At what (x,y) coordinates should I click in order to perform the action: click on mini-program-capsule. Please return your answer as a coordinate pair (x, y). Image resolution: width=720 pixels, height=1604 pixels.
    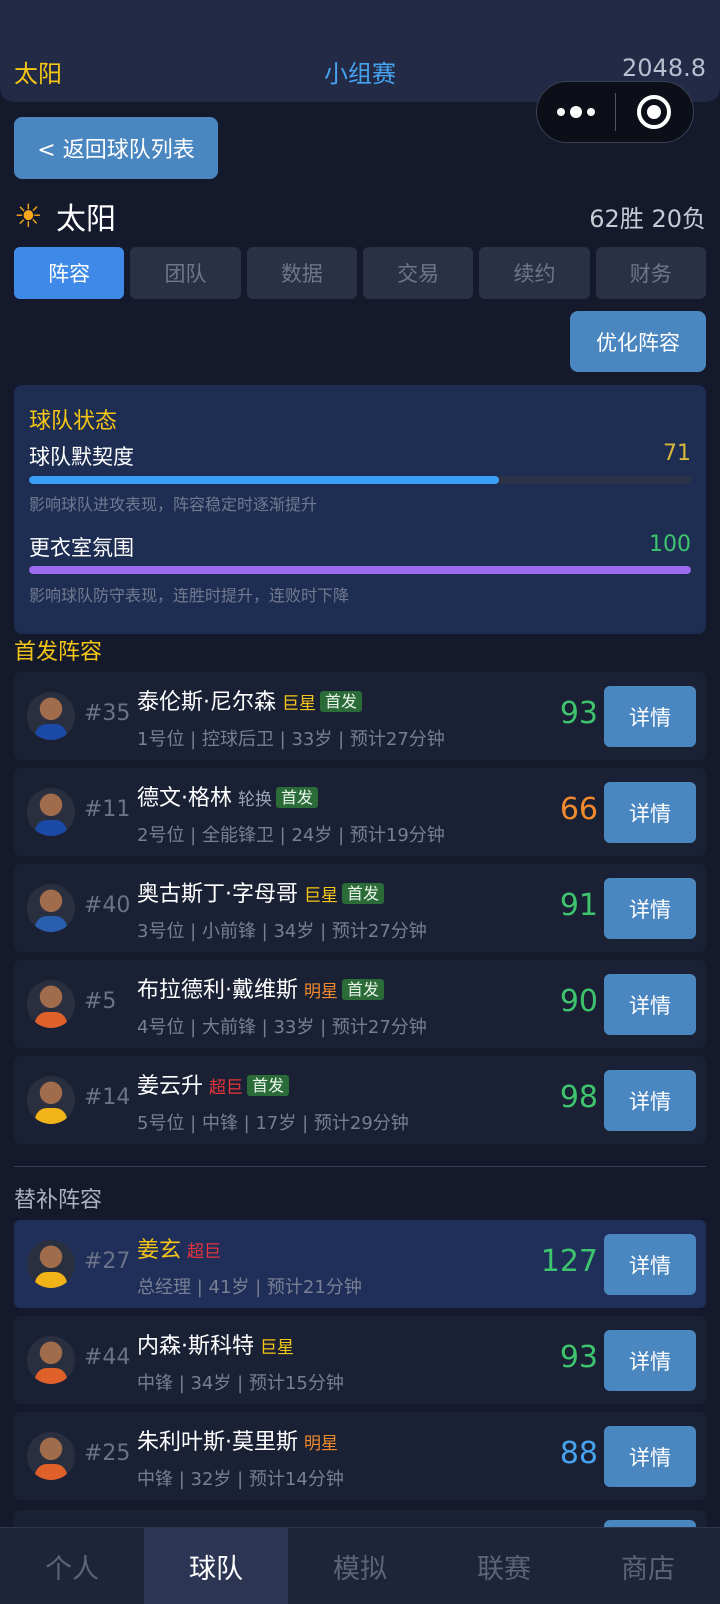
    Looking at the image, I should click on (615, 112).